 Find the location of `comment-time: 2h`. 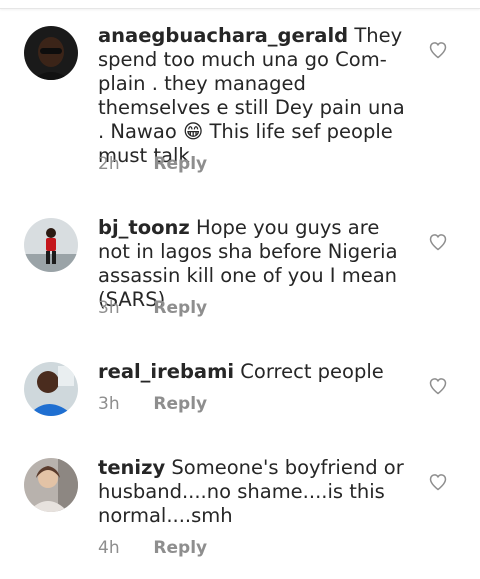

comment-time: 2h is located at coordinates (123, 164).